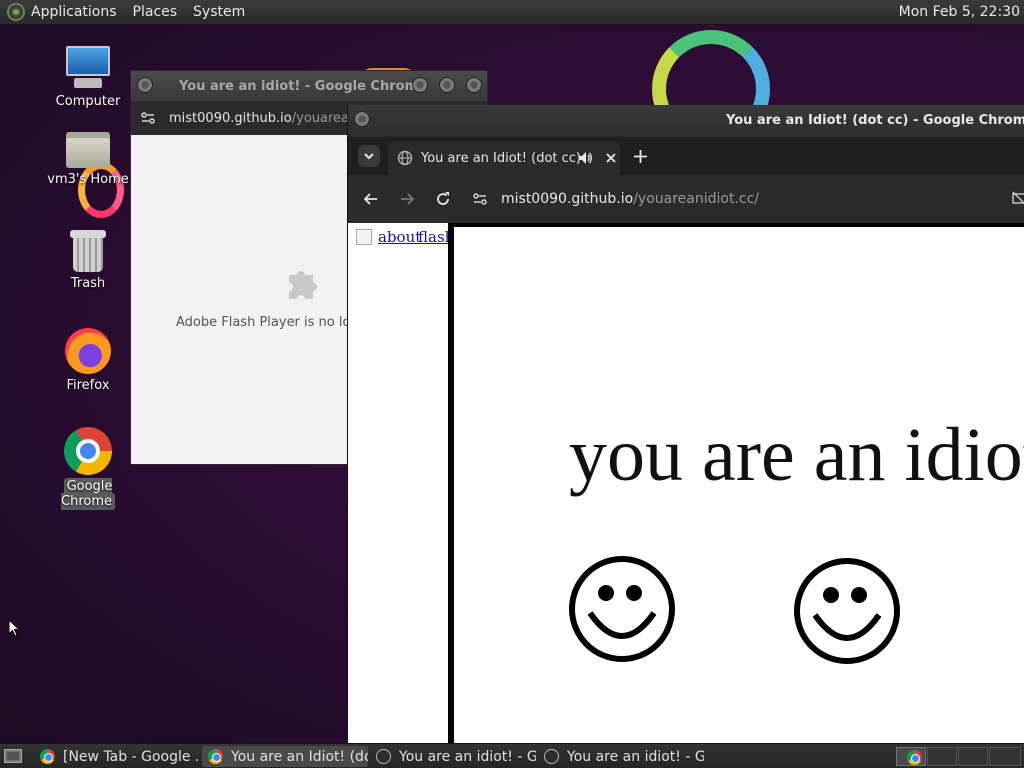 The height and width of the screenshot is (768, 1024). What do you see at coordinates (420, 85) in the screenshot?
I see `minimize-button` at bounding box center [420, 85].